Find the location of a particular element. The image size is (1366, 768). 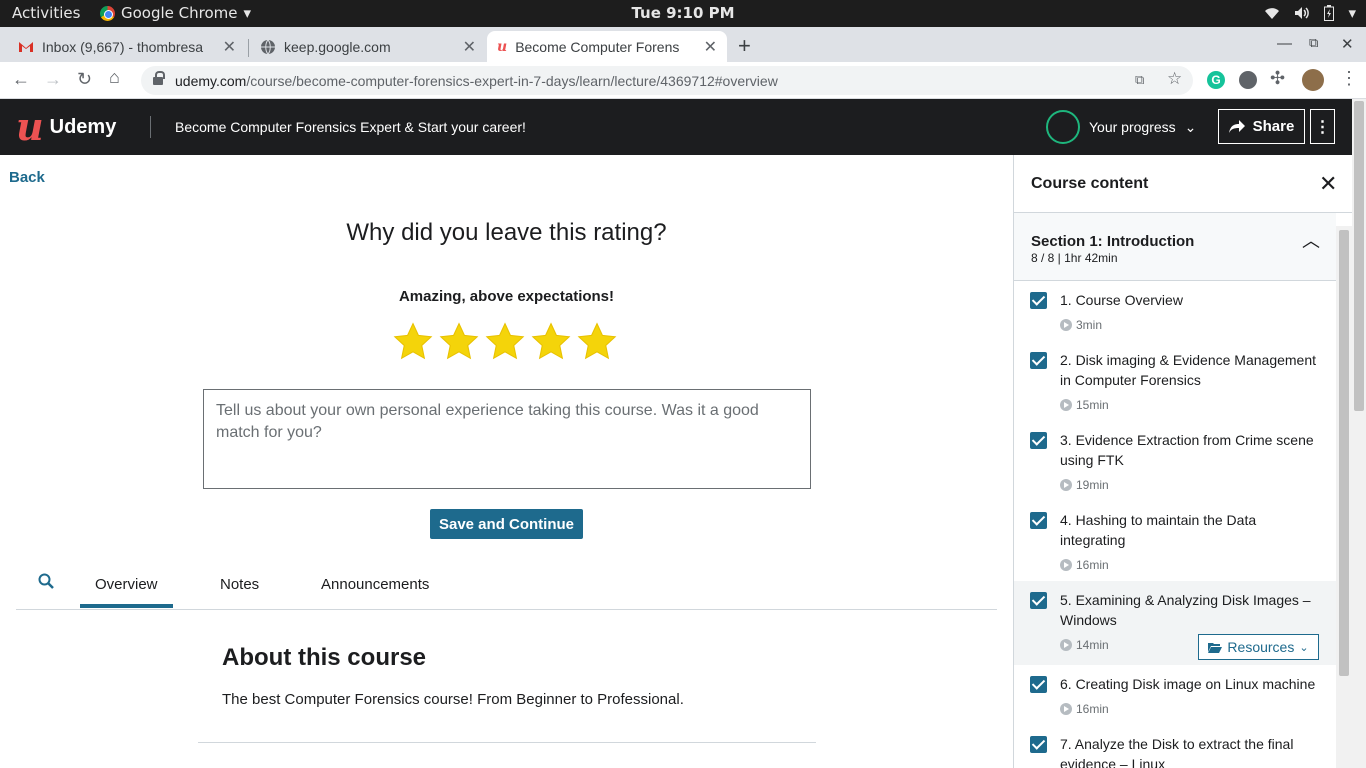

save-and-continue-button: Save and Continue is located at coordinates (506, 524).